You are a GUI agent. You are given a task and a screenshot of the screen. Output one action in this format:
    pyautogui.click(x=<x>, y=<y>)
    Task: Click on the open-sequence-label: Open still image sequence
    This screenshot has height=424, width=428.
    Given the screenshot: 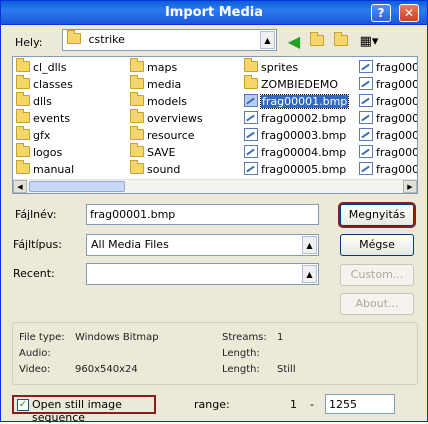 What is the action you would take?
    pyautogui.click(x=77, y=411)
    